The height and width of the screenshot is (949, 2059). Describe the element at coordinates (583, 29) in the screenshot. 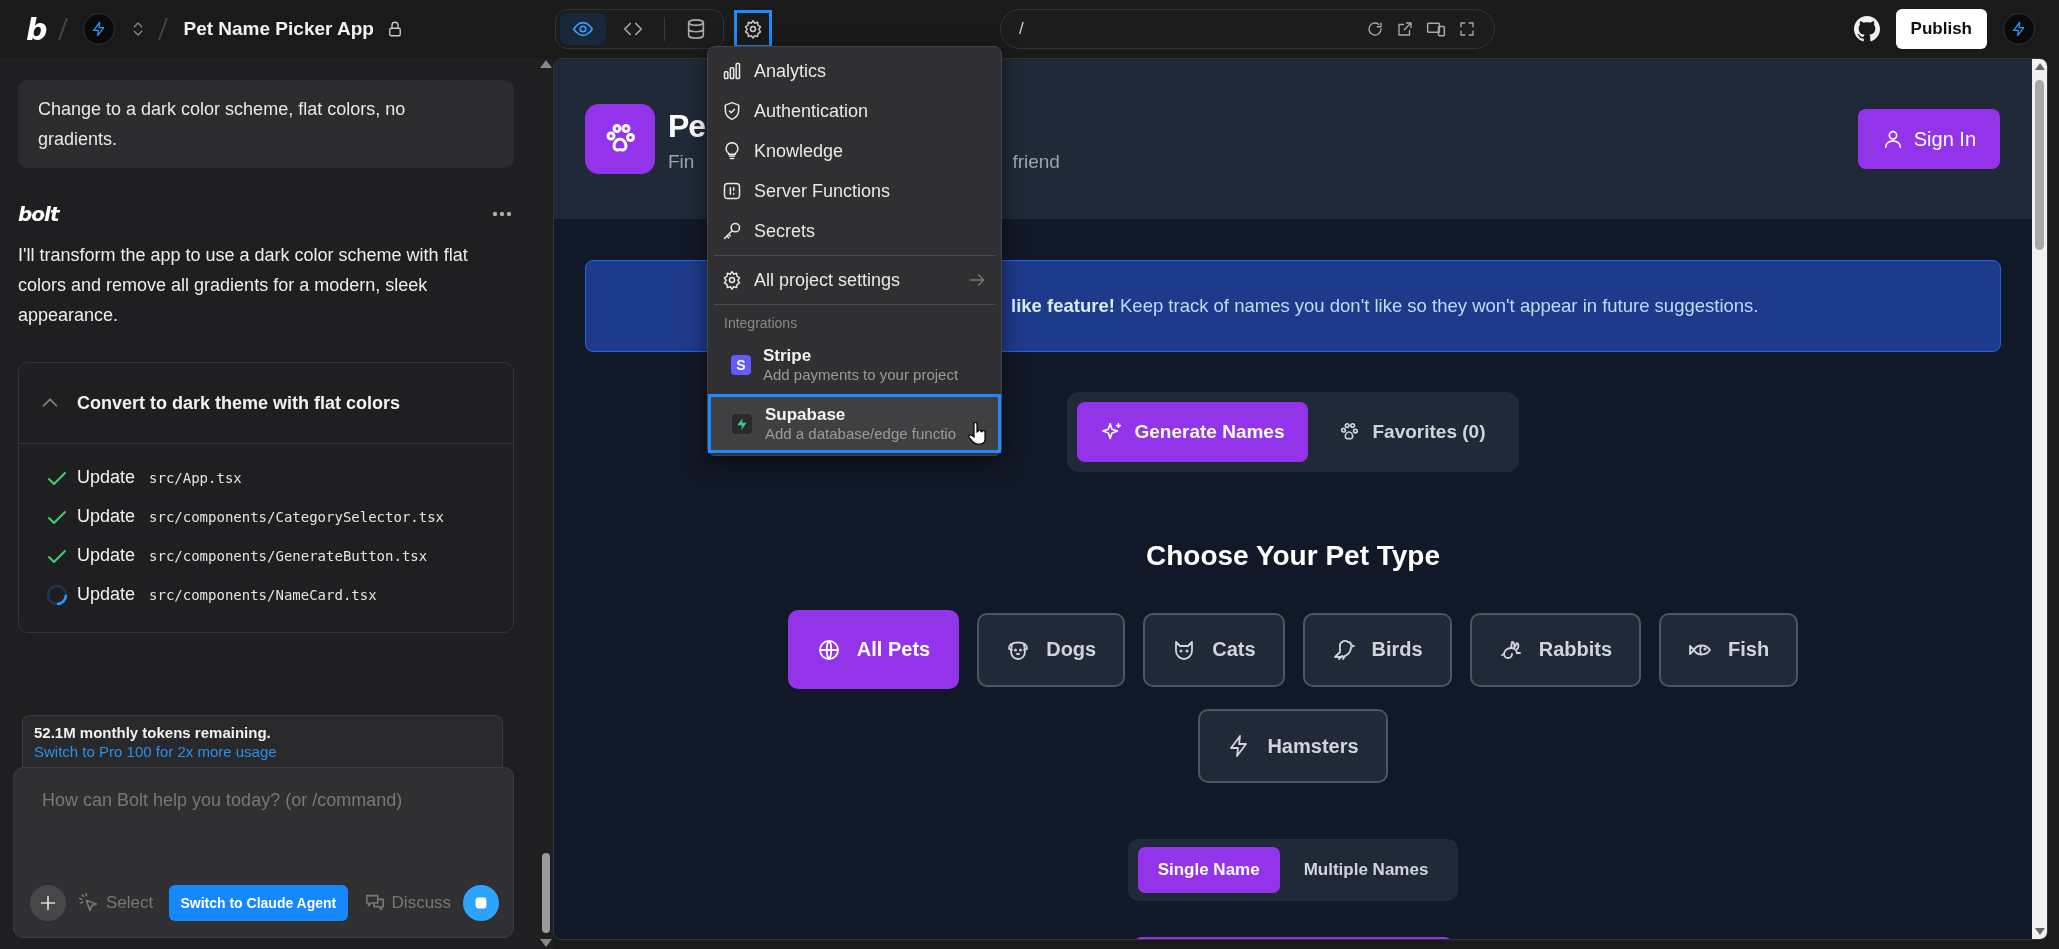

I see `view-tab` at that location.